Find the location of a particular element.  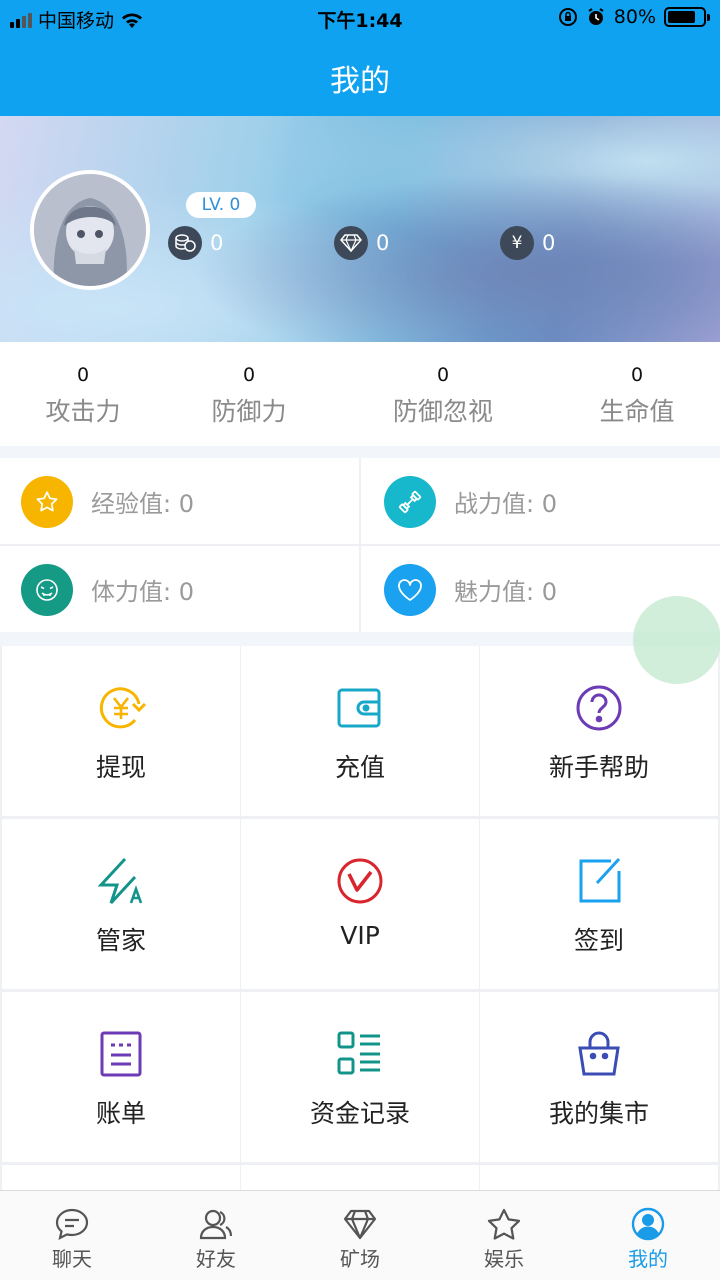

butler-icon is located at coordinates (120, 881).